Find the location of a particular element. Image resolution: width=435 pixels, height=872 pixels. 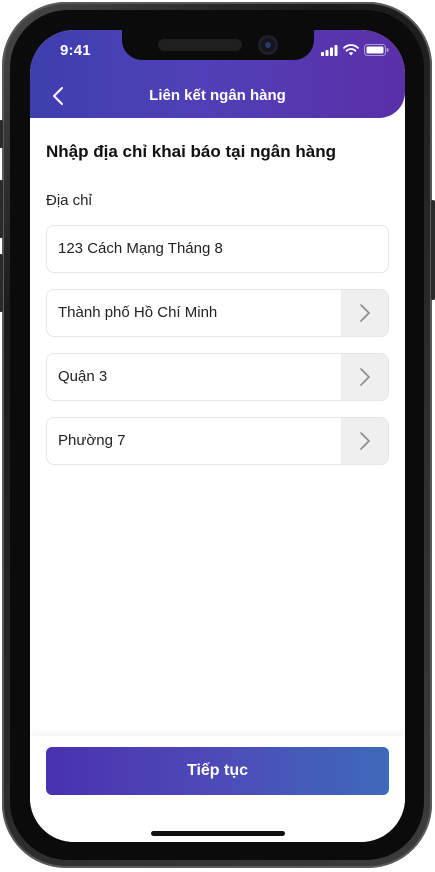

city-select-value: Thành phố Hồ Chí Minh is located at coordinates (138, 312).